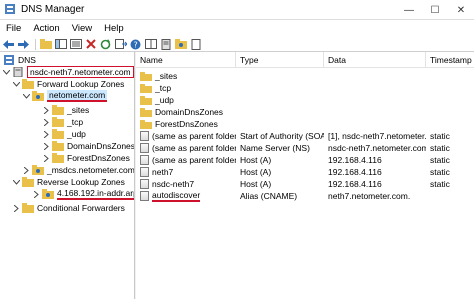 The height and width of the screenshot is (299, 474). Describe the element at coordinates (135, 44) in the screenshot. I see `help-button: ?` at that location.